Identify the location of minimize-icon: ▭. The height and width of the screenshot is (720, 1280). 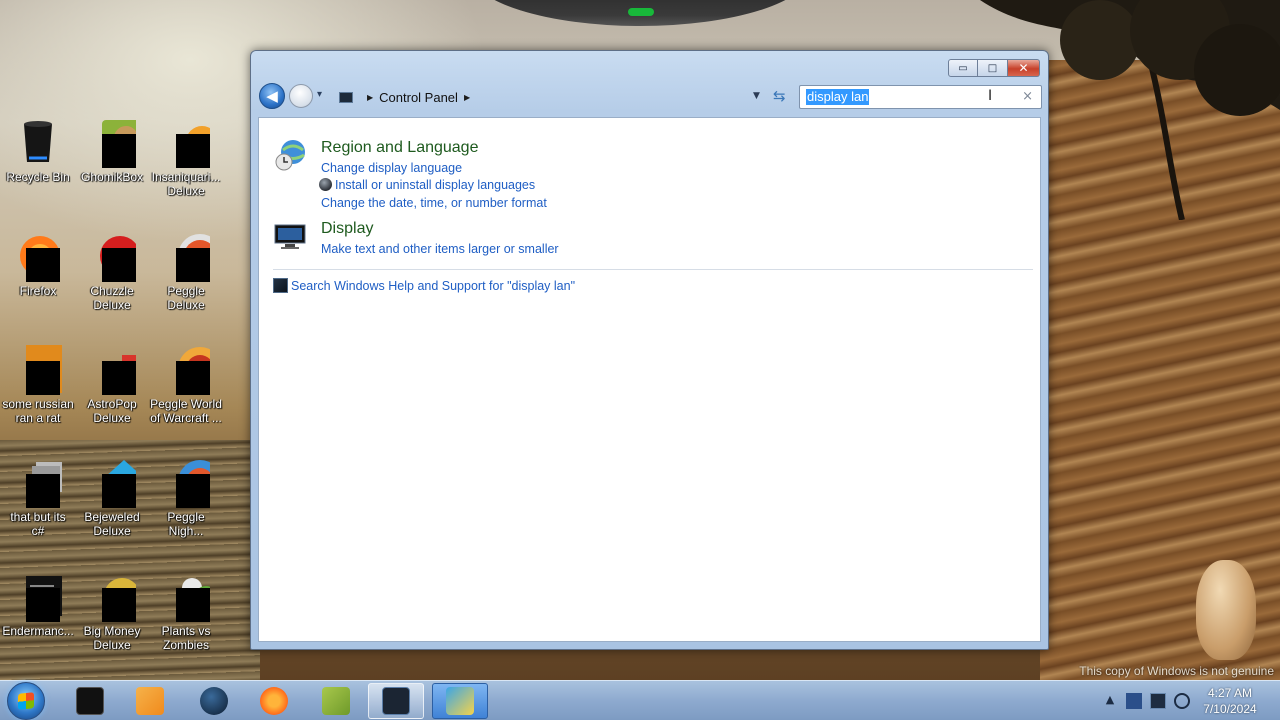
(963, 68).